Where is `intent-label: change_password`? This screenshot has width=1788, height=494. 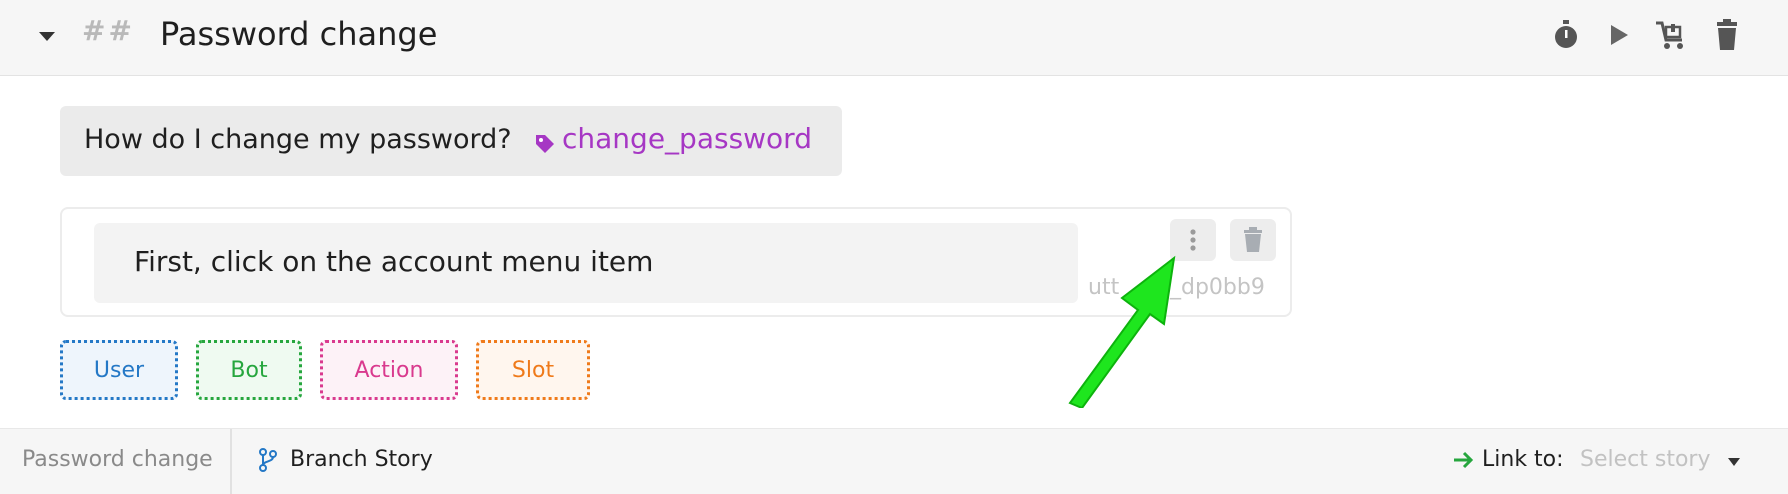
intent-label: change_password is located at coordinates (687, 138).